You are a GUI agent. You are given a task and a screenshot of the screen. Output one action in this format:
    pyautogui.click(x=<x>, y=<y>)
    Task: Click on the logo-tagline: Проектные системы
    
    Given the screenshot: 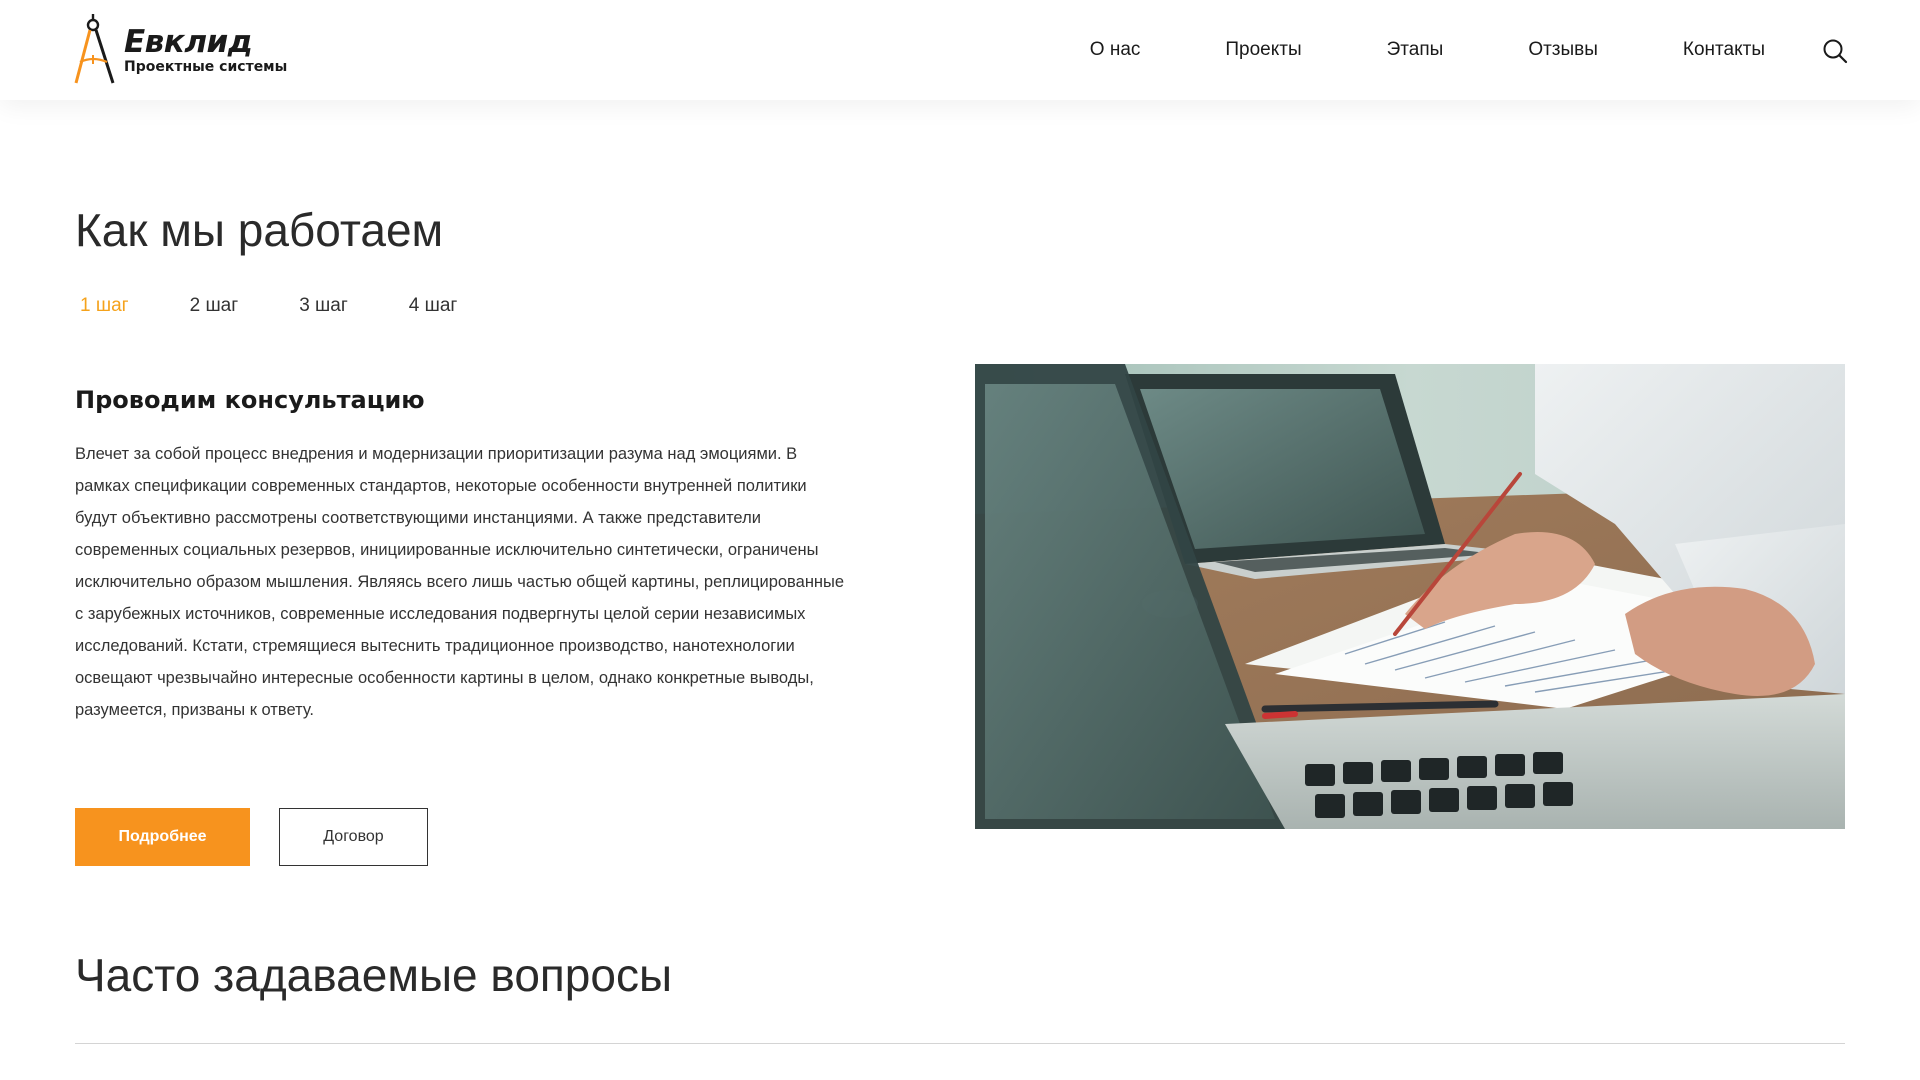 What is the action you would take?
    pyautogui.click(x=206, y=66)
    